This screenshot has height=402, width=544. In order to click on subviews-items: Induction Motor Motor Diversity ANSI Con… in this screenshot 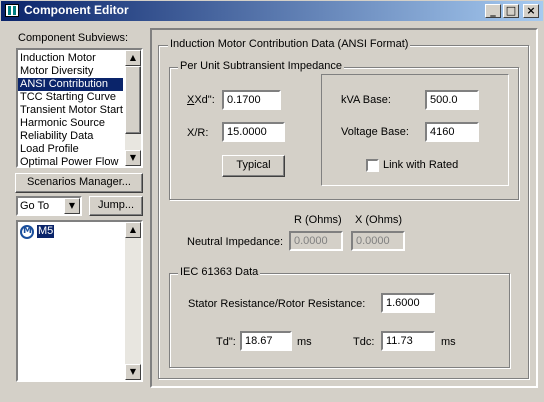, I will do `click(71, 110)`.